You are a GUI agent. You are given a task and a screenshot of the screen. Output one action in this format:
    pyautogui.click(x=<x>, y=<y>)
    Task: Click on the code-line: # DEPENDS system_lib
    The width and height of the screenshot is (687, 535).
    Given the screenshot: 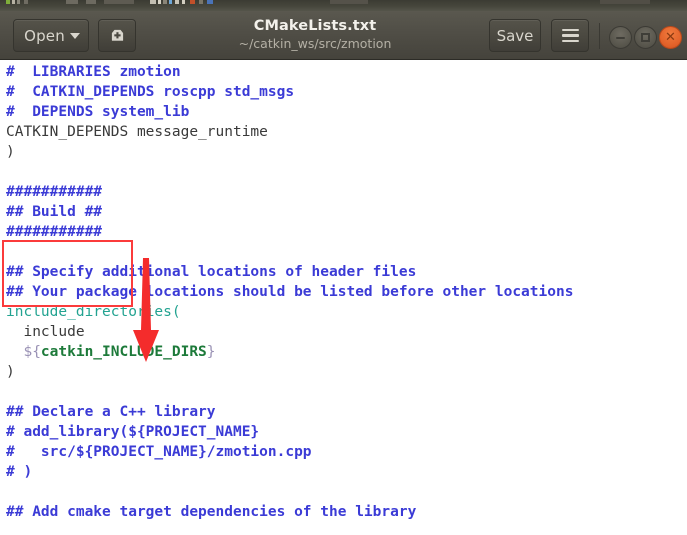 What is the action you would take?
    pyautogui.click(x=289, y=112)
    